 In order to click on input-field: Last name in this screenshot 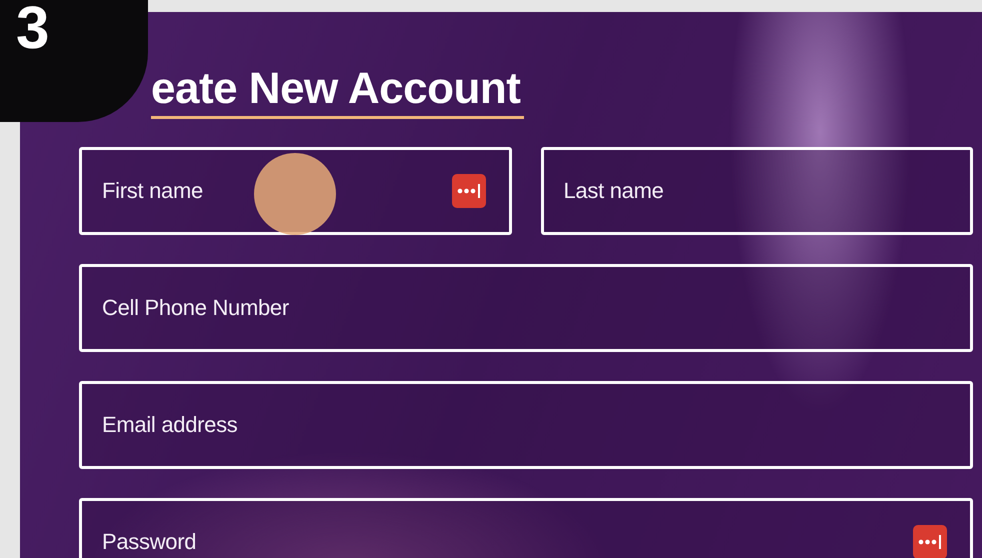, I will do `click(756, 191)`.